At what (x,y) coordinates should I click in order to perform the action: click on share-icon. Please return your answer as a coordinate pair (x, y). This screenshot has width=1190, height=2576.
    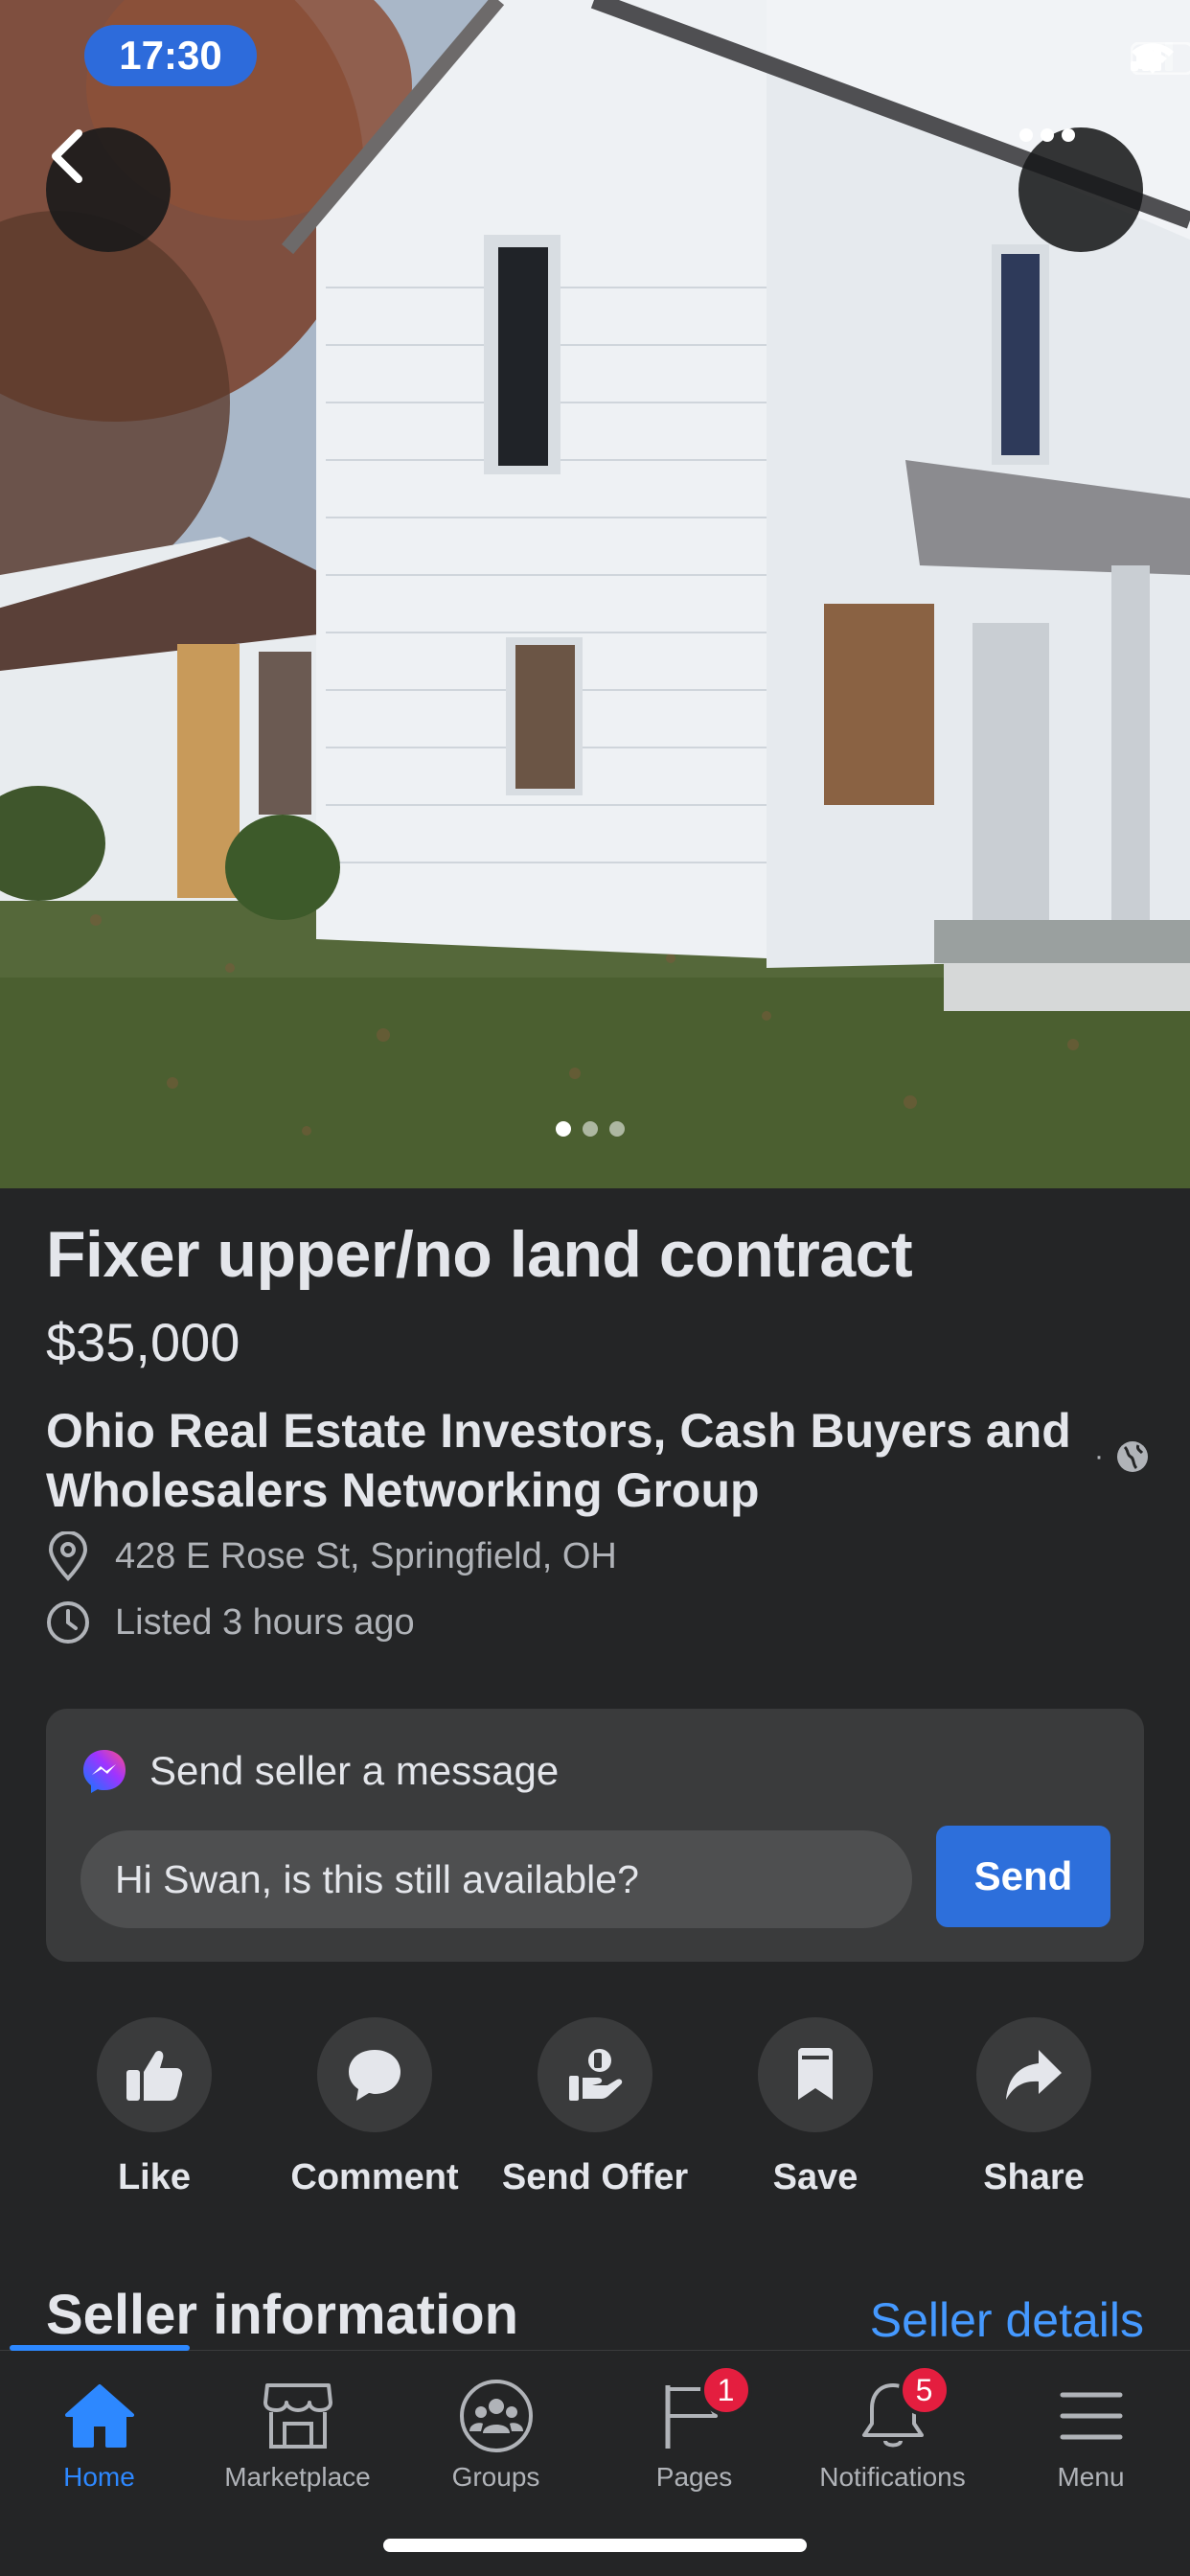
    Looking at the image, I should click on (1034, 2075).